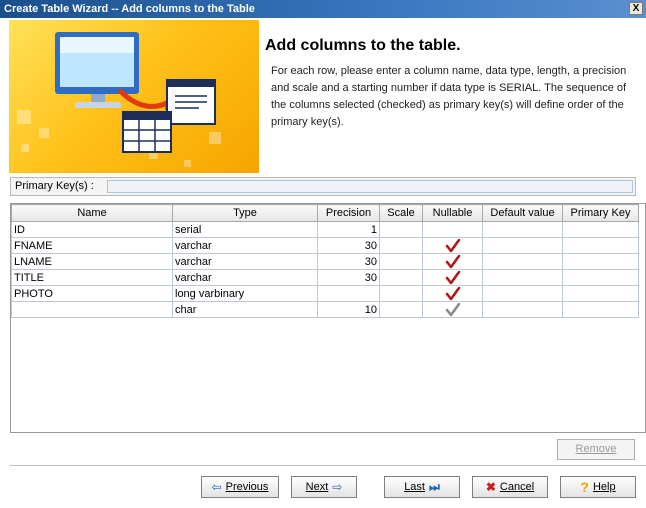 The height and width of the screenshot is (508, 646). What do you see at coordinates (517, 487) in the screenshot?
I see `cancel-button-label: Cancel` at bounding box center [517, 487].